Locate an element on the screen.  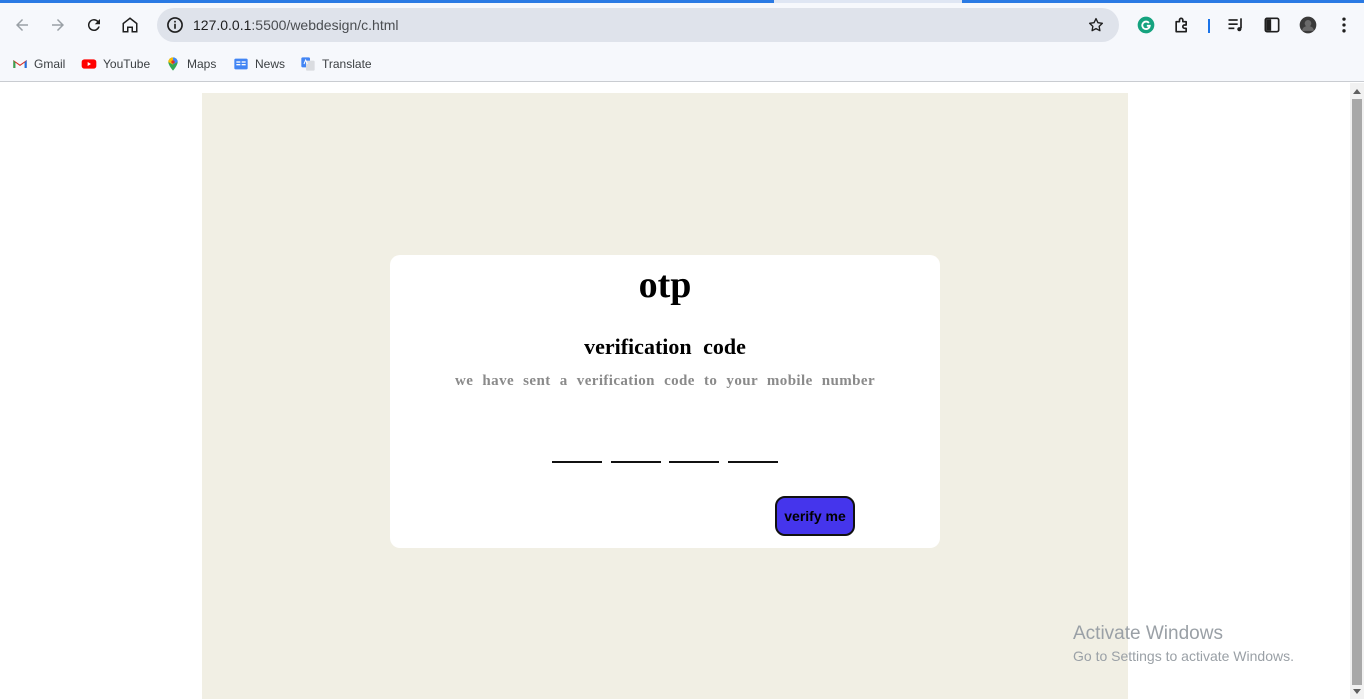
toolbar-divider is located at coordinates (1209, 26).